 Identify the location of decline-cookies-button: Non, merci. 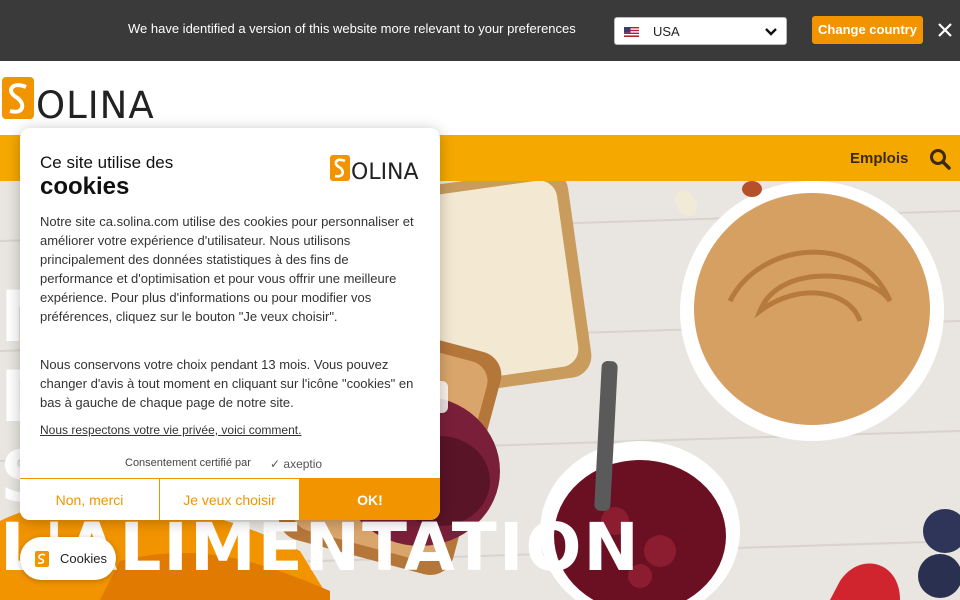
(90, 499).